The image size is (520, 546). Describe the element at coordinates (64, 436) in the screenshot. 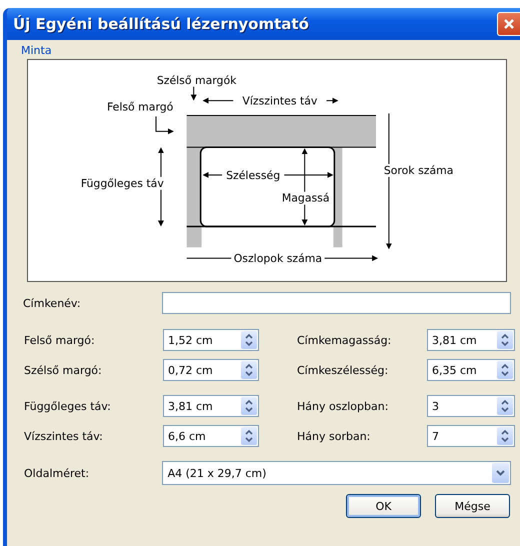

I see `field-label: Vízszintes táv:` at that location.